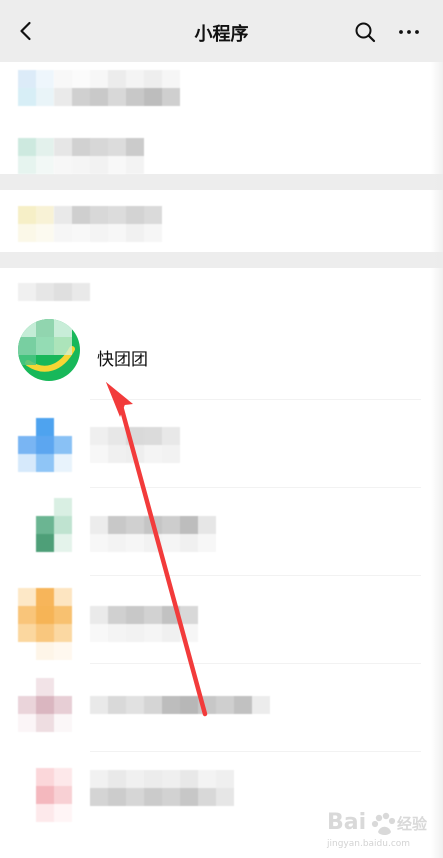  I want to click on watermark-brand: Bai, so click(346, 822).